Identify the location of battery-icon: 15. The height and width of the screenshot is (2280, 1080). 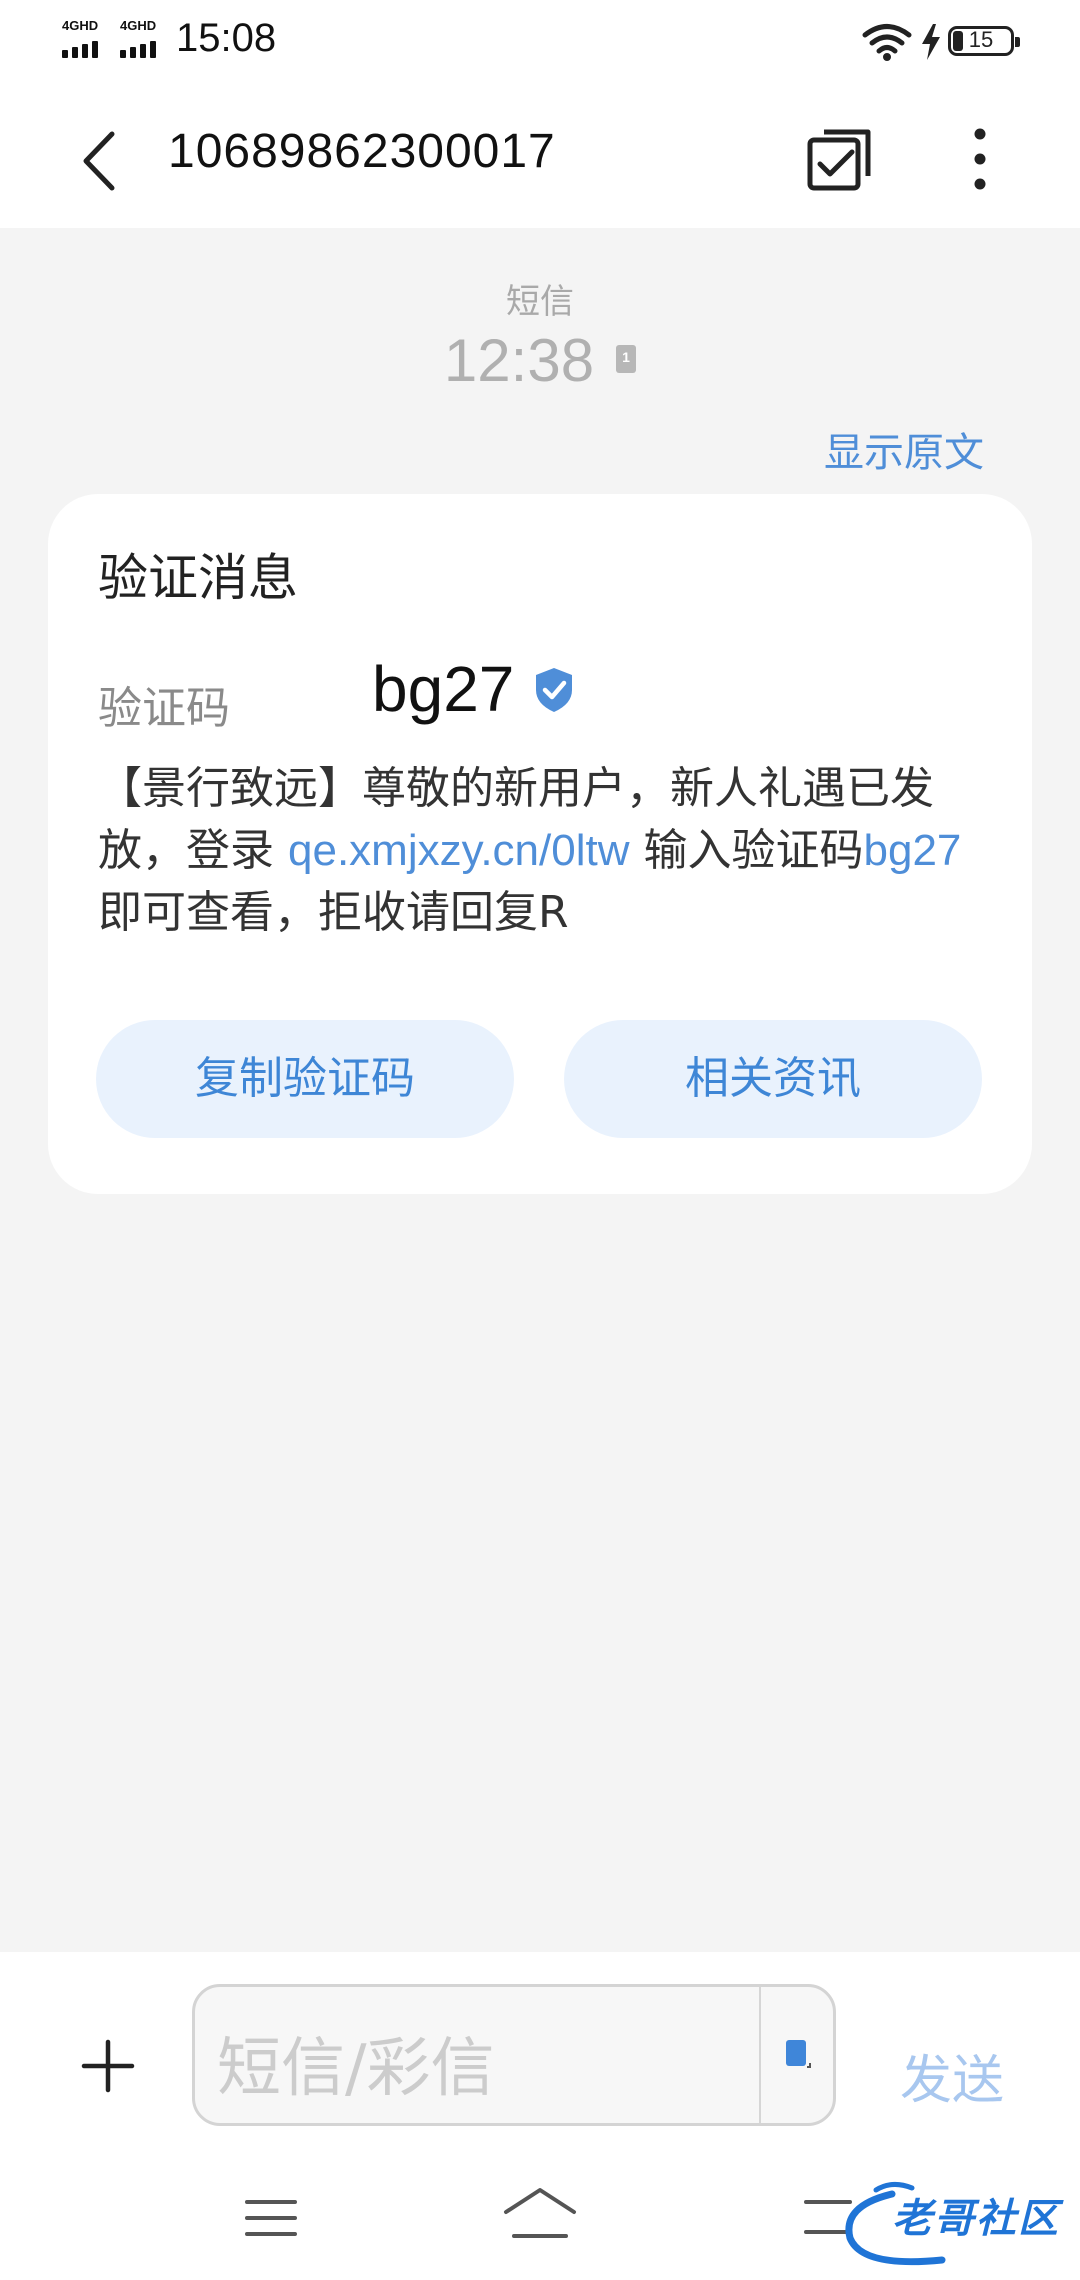
(984, 41).